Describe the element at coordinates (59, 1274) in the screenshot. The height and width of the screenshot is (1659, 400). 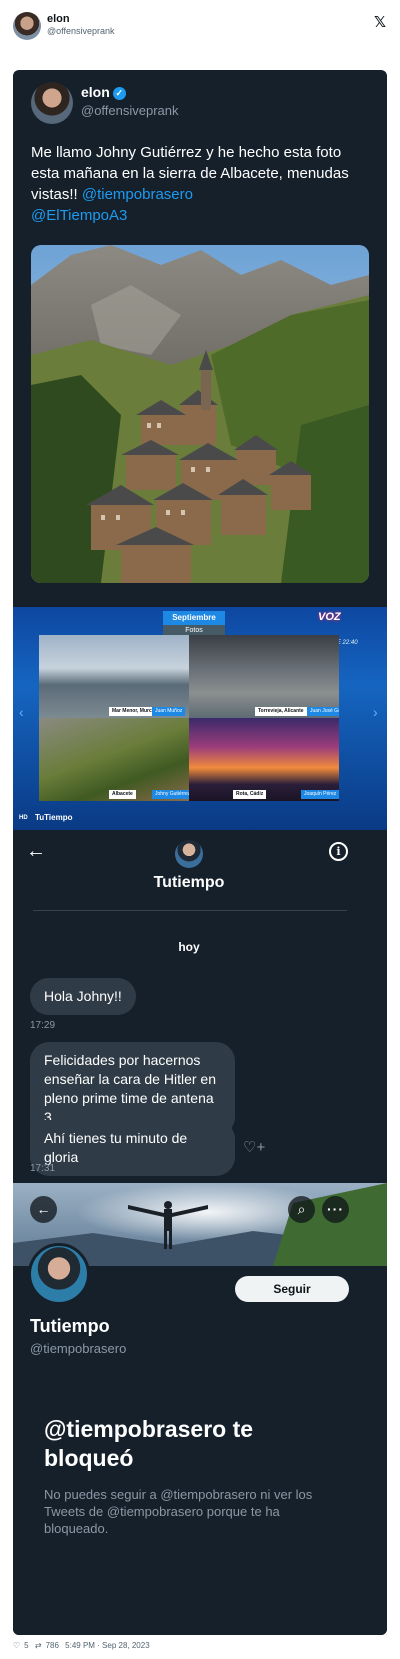
I see `profile-avatar` at that location.